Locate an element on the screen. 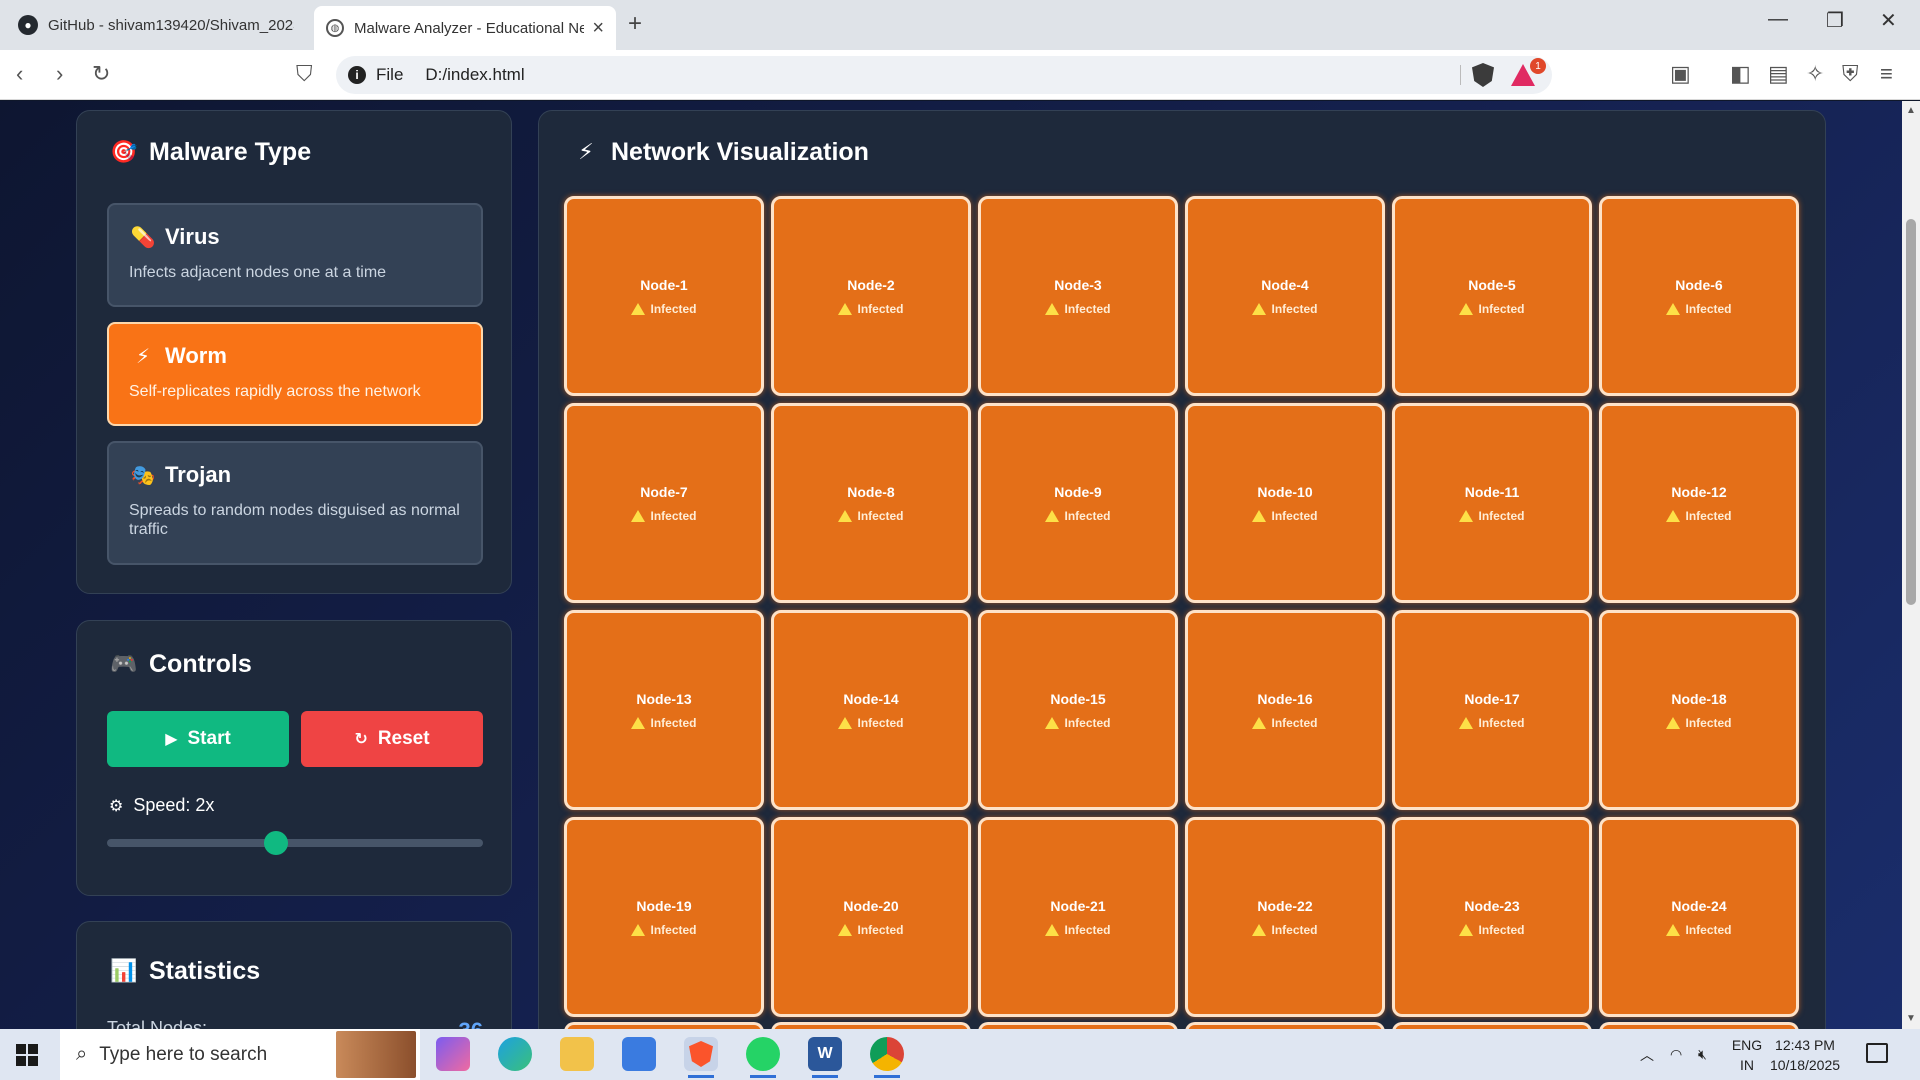 The image size is (1920, 1080). bookmark-icon: ⛉ is located at coordinates (304, 74).